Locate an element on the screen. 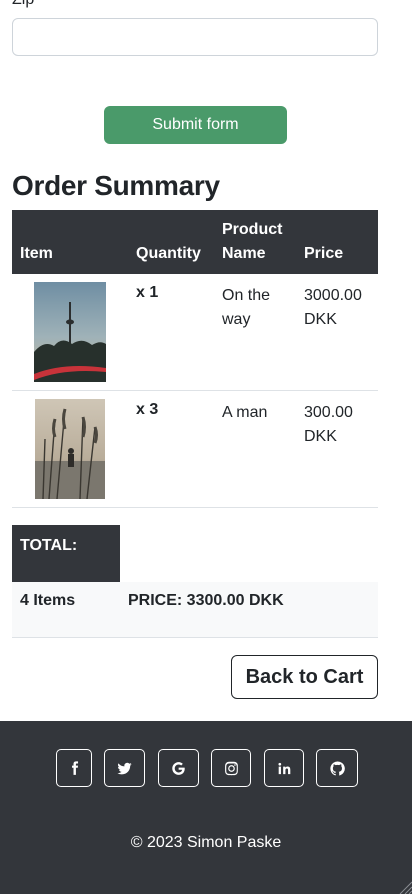  twitter-icon is located at coordinates (124, 768).